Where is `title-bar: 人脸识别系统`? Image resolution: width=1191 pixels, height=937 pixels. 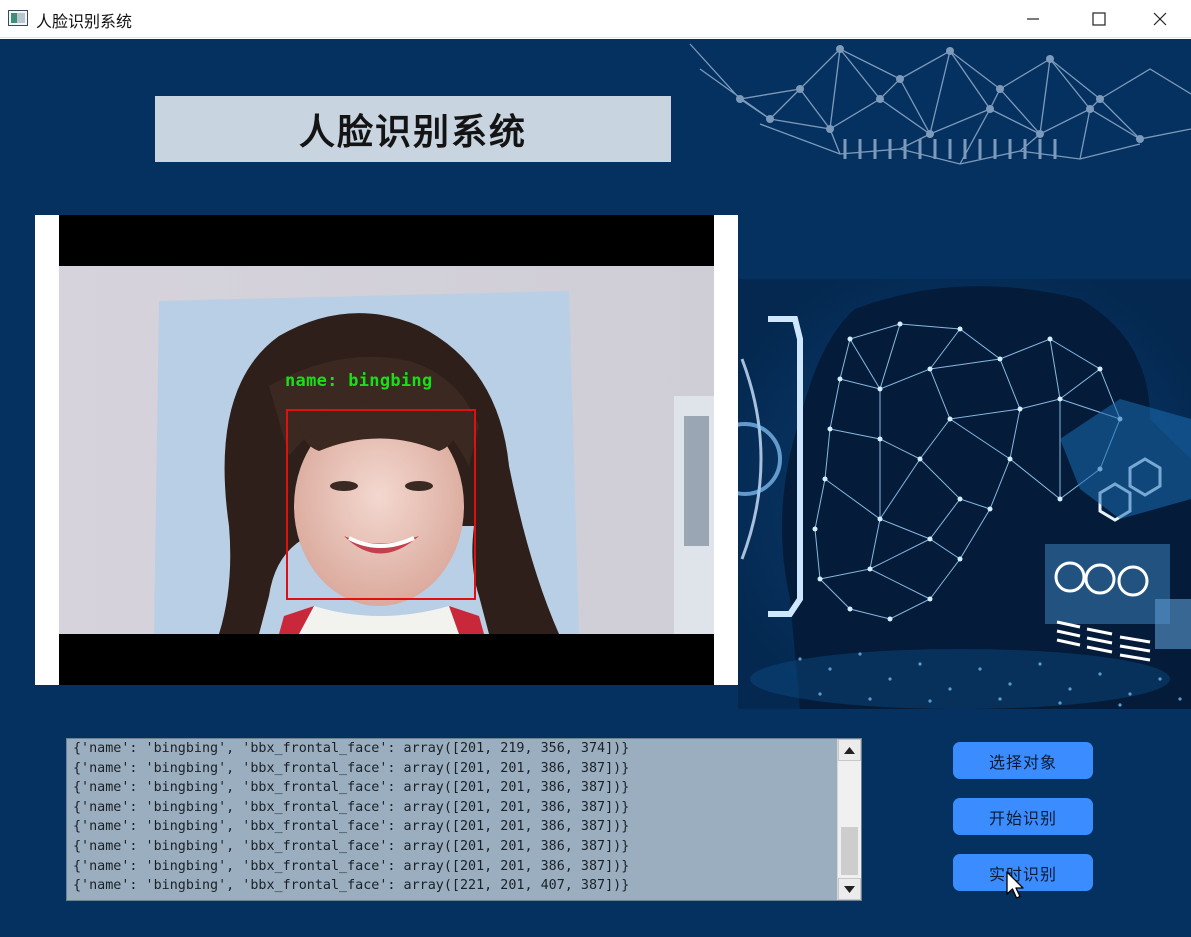 title-bar: 人脸识别系统 is located at coordinates (595, 19).